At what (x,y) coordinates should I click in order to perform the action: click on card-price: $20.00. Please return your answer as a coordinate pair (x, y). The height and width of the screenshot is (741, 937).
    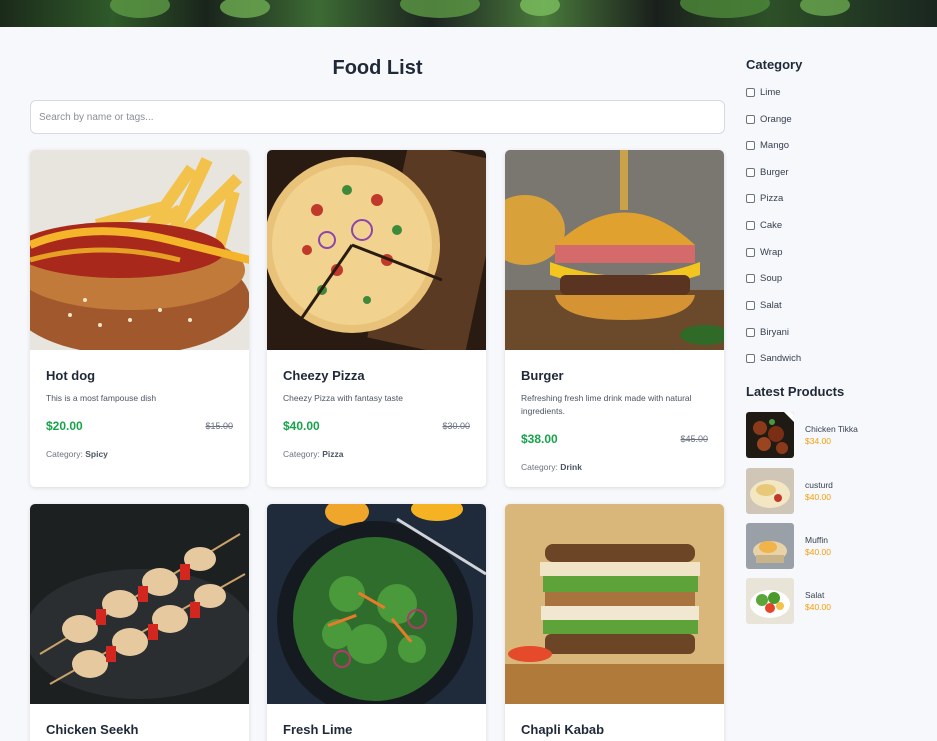
    Looking at the image, I should click on (64, 426).